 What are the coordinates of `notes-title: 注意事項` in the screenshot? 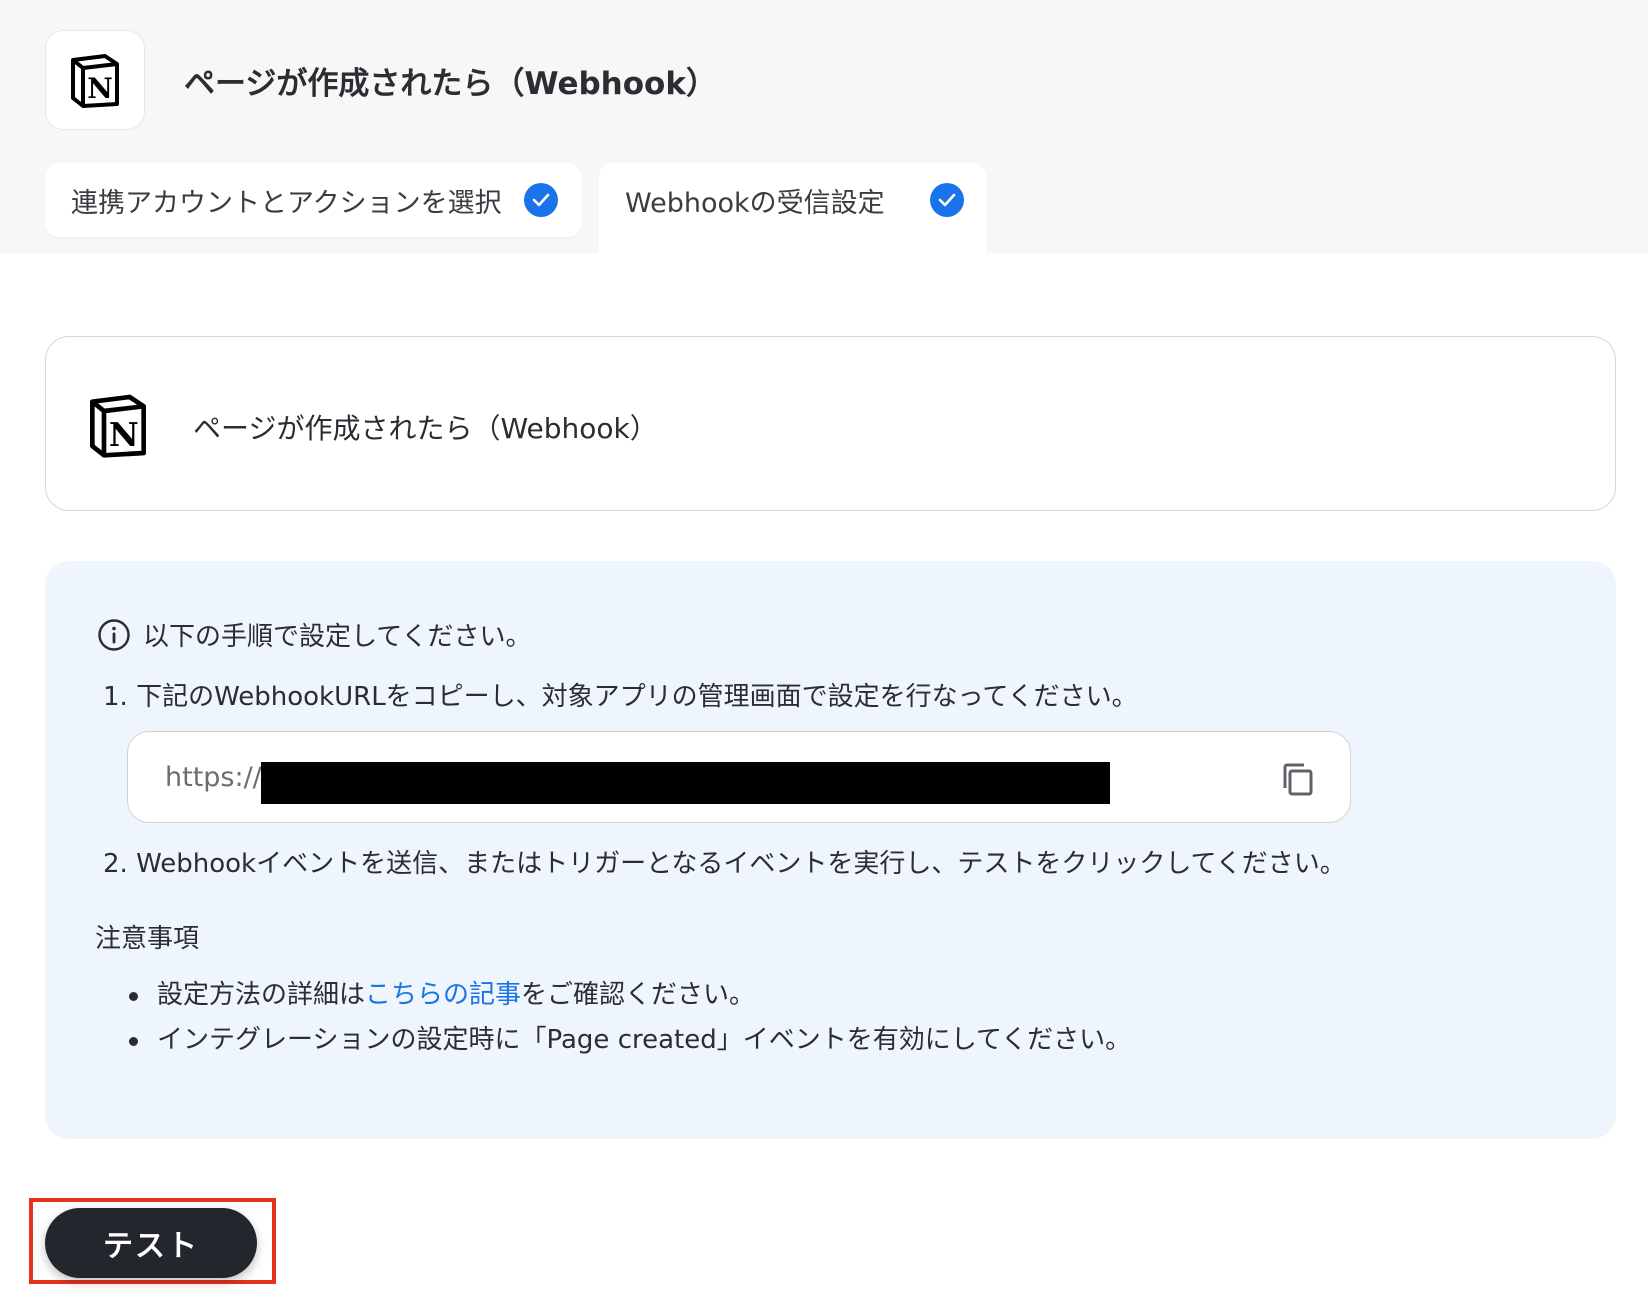 It's located at (147, 939).